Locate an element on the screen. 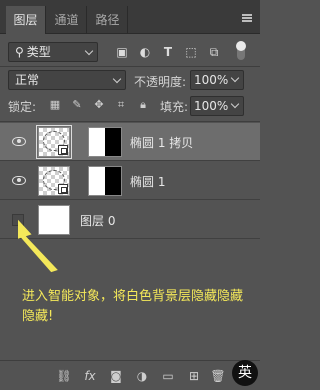 This screenshot has width=320, height=390. opacity-field: 100% is located at coordinates (217, 80).